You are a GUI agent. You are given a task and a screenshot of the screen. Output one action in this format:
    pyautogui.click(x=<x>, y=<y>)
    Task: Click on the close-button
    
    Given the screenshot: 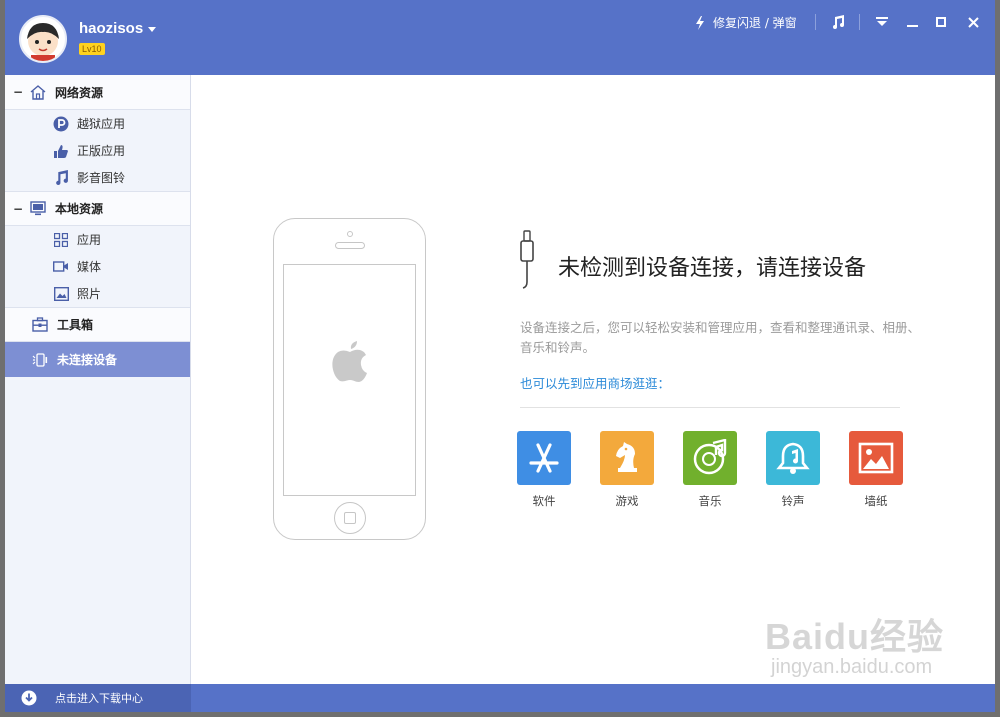 What is the action you would take?
    pyautogui.click(x=973, y=22)
    